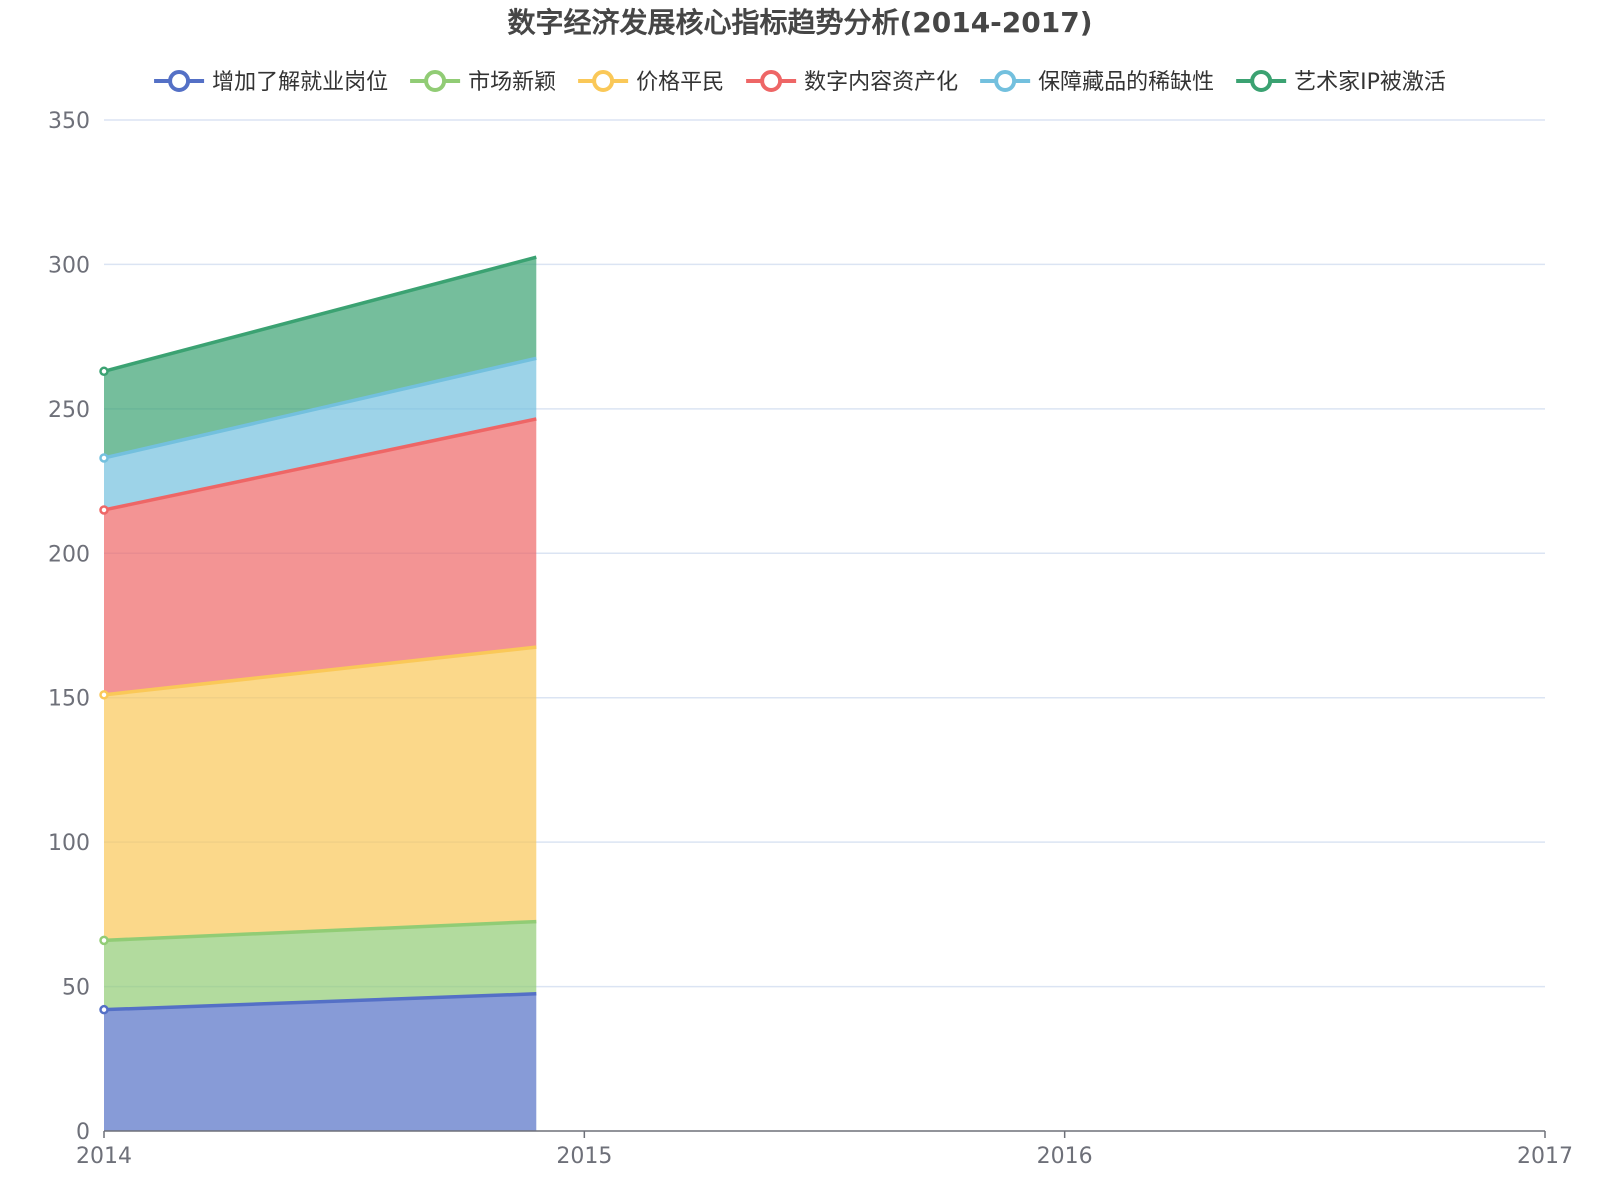 Image resolution: width=1600 pixels, height=1204 pixels. What do you see at coordinates (1545, 1156) in the screenshot?
I see `x-tick-label: 2017` at bounding box center [1545, 1156].